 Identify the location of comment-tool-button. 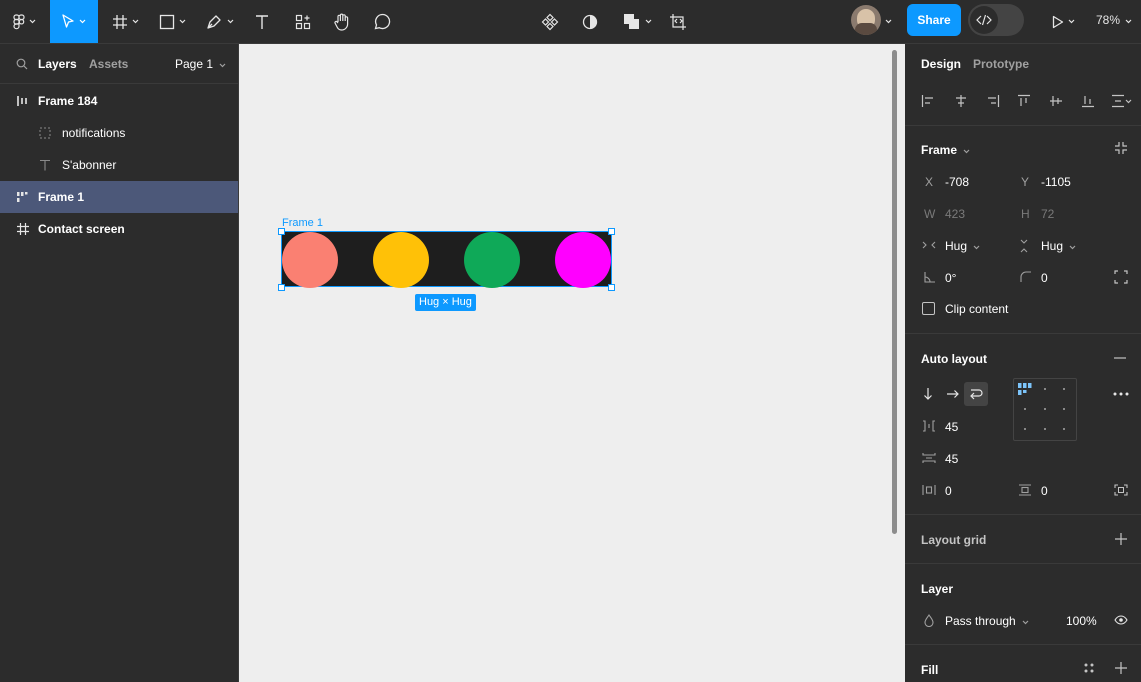
(382, 21).